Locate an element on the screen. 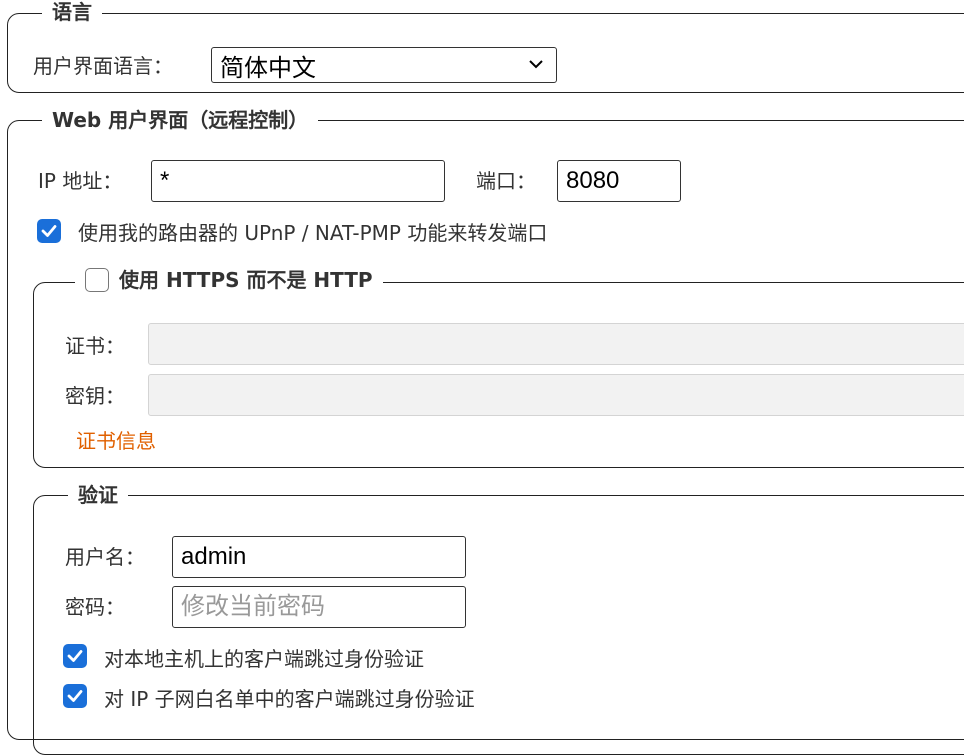 This screenshot has height=755, width=964. ui-language-label: 用户界面语言： is located at coordinates (103, 66).